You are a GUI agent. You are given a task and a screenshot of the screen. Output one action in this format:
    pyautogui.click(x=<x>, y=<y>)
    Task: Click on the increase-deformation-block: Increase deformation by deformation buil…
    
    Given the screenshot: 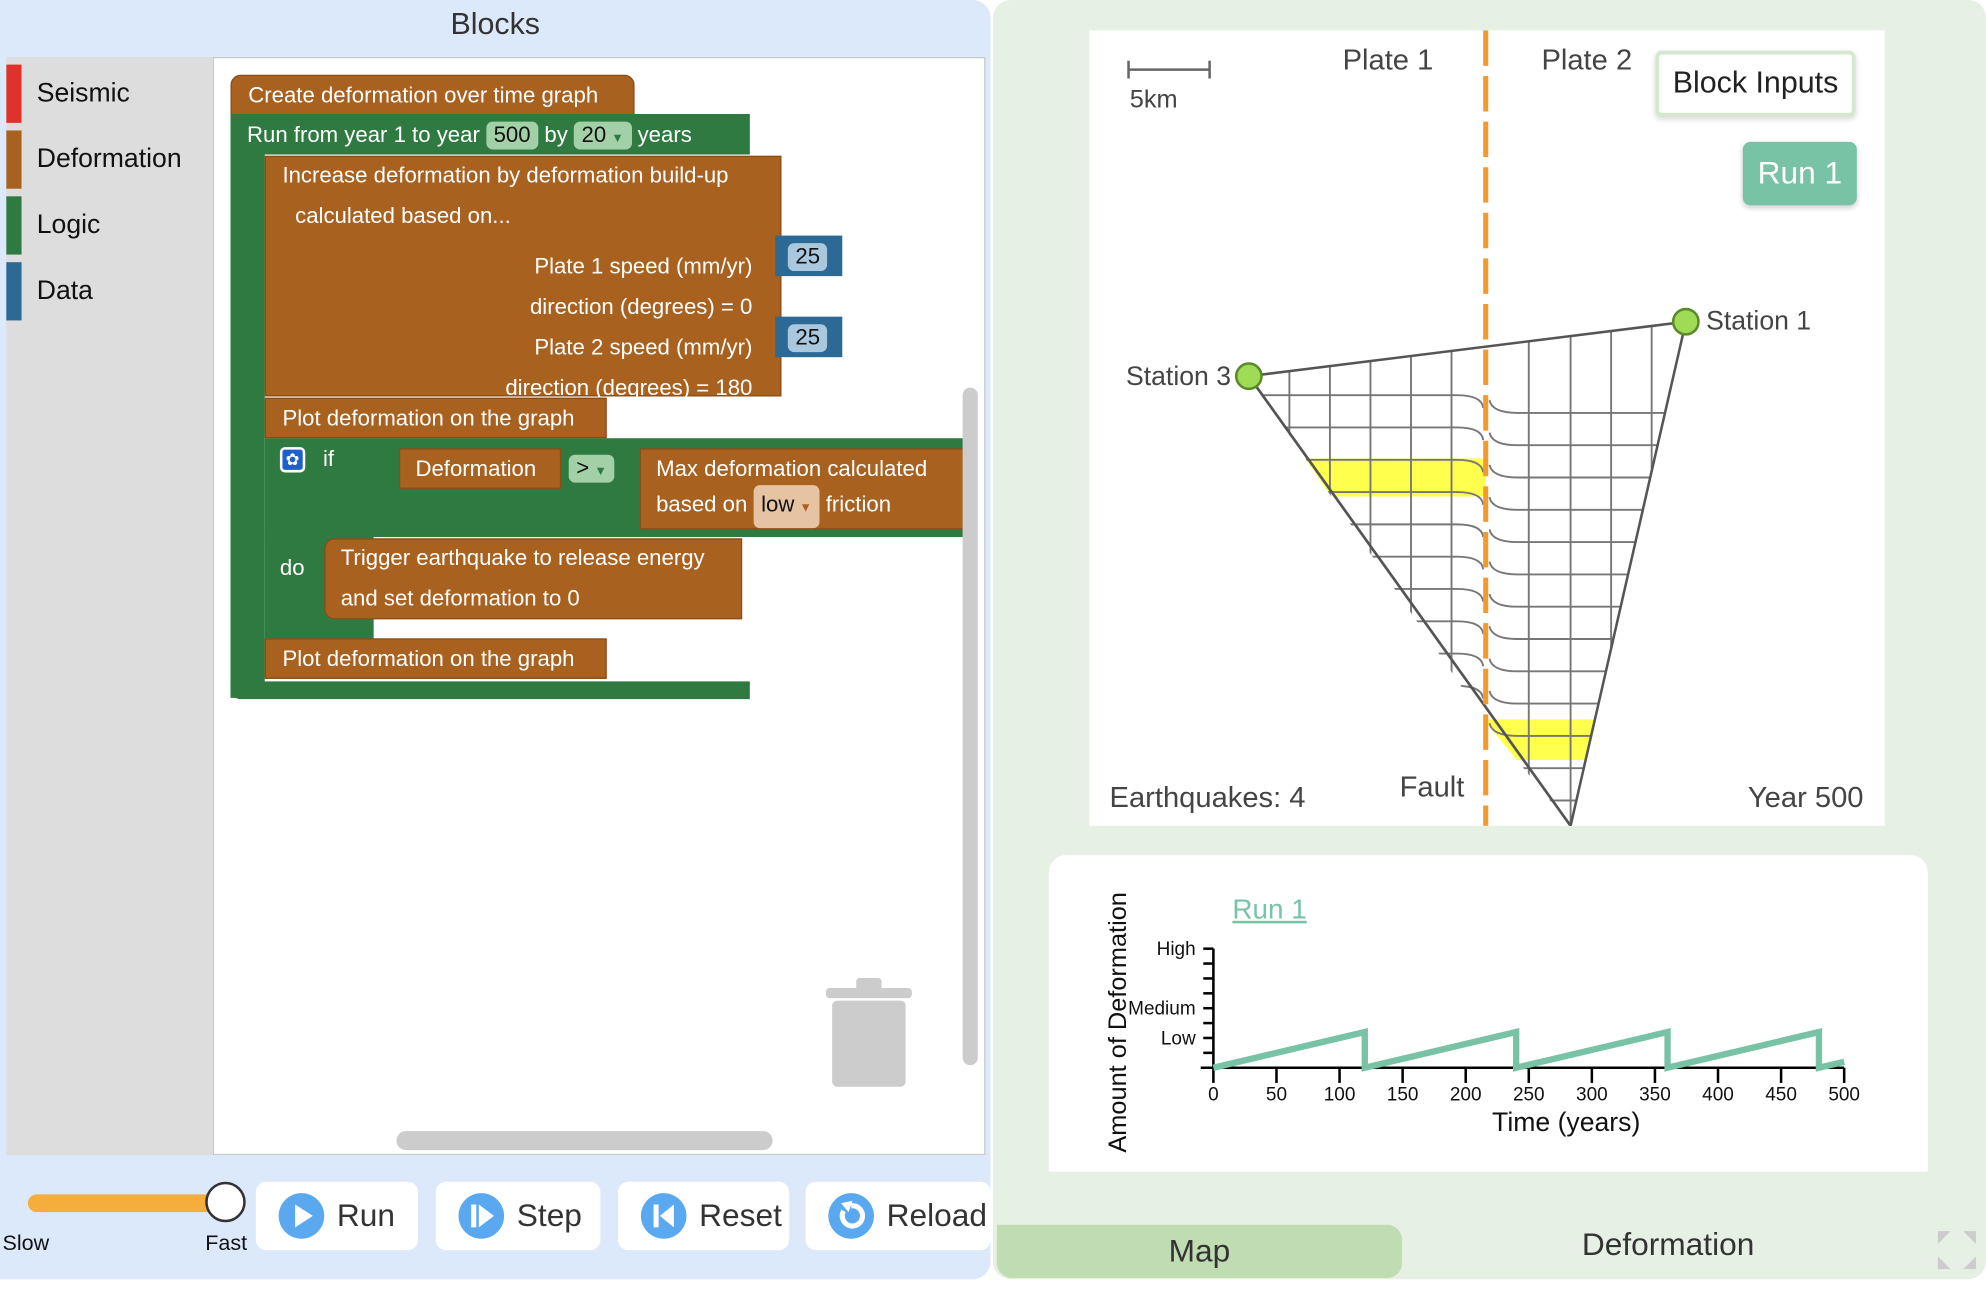 What is the action you would take?
    pyautogui.click(x=523, y=277)
    